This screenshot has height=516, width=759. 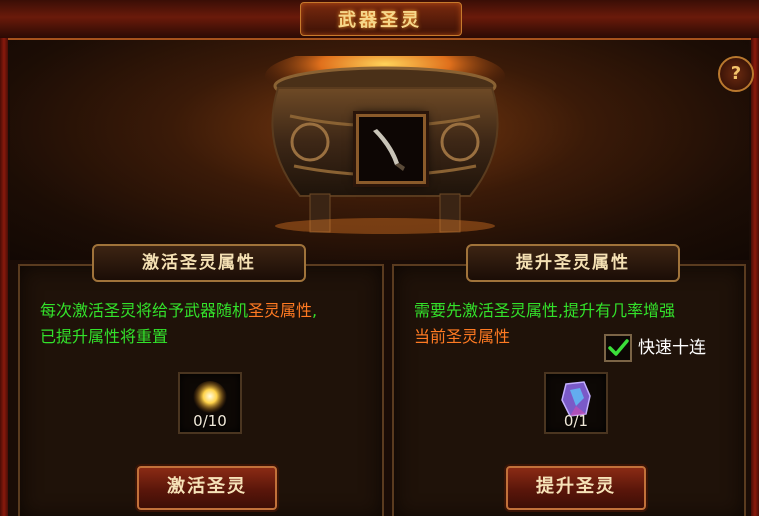 What do you see at coordinates (280, 310) in the screenshot?
I see `activate-desc-highlight: 圣灵属性` at bounding box center [280, 310].